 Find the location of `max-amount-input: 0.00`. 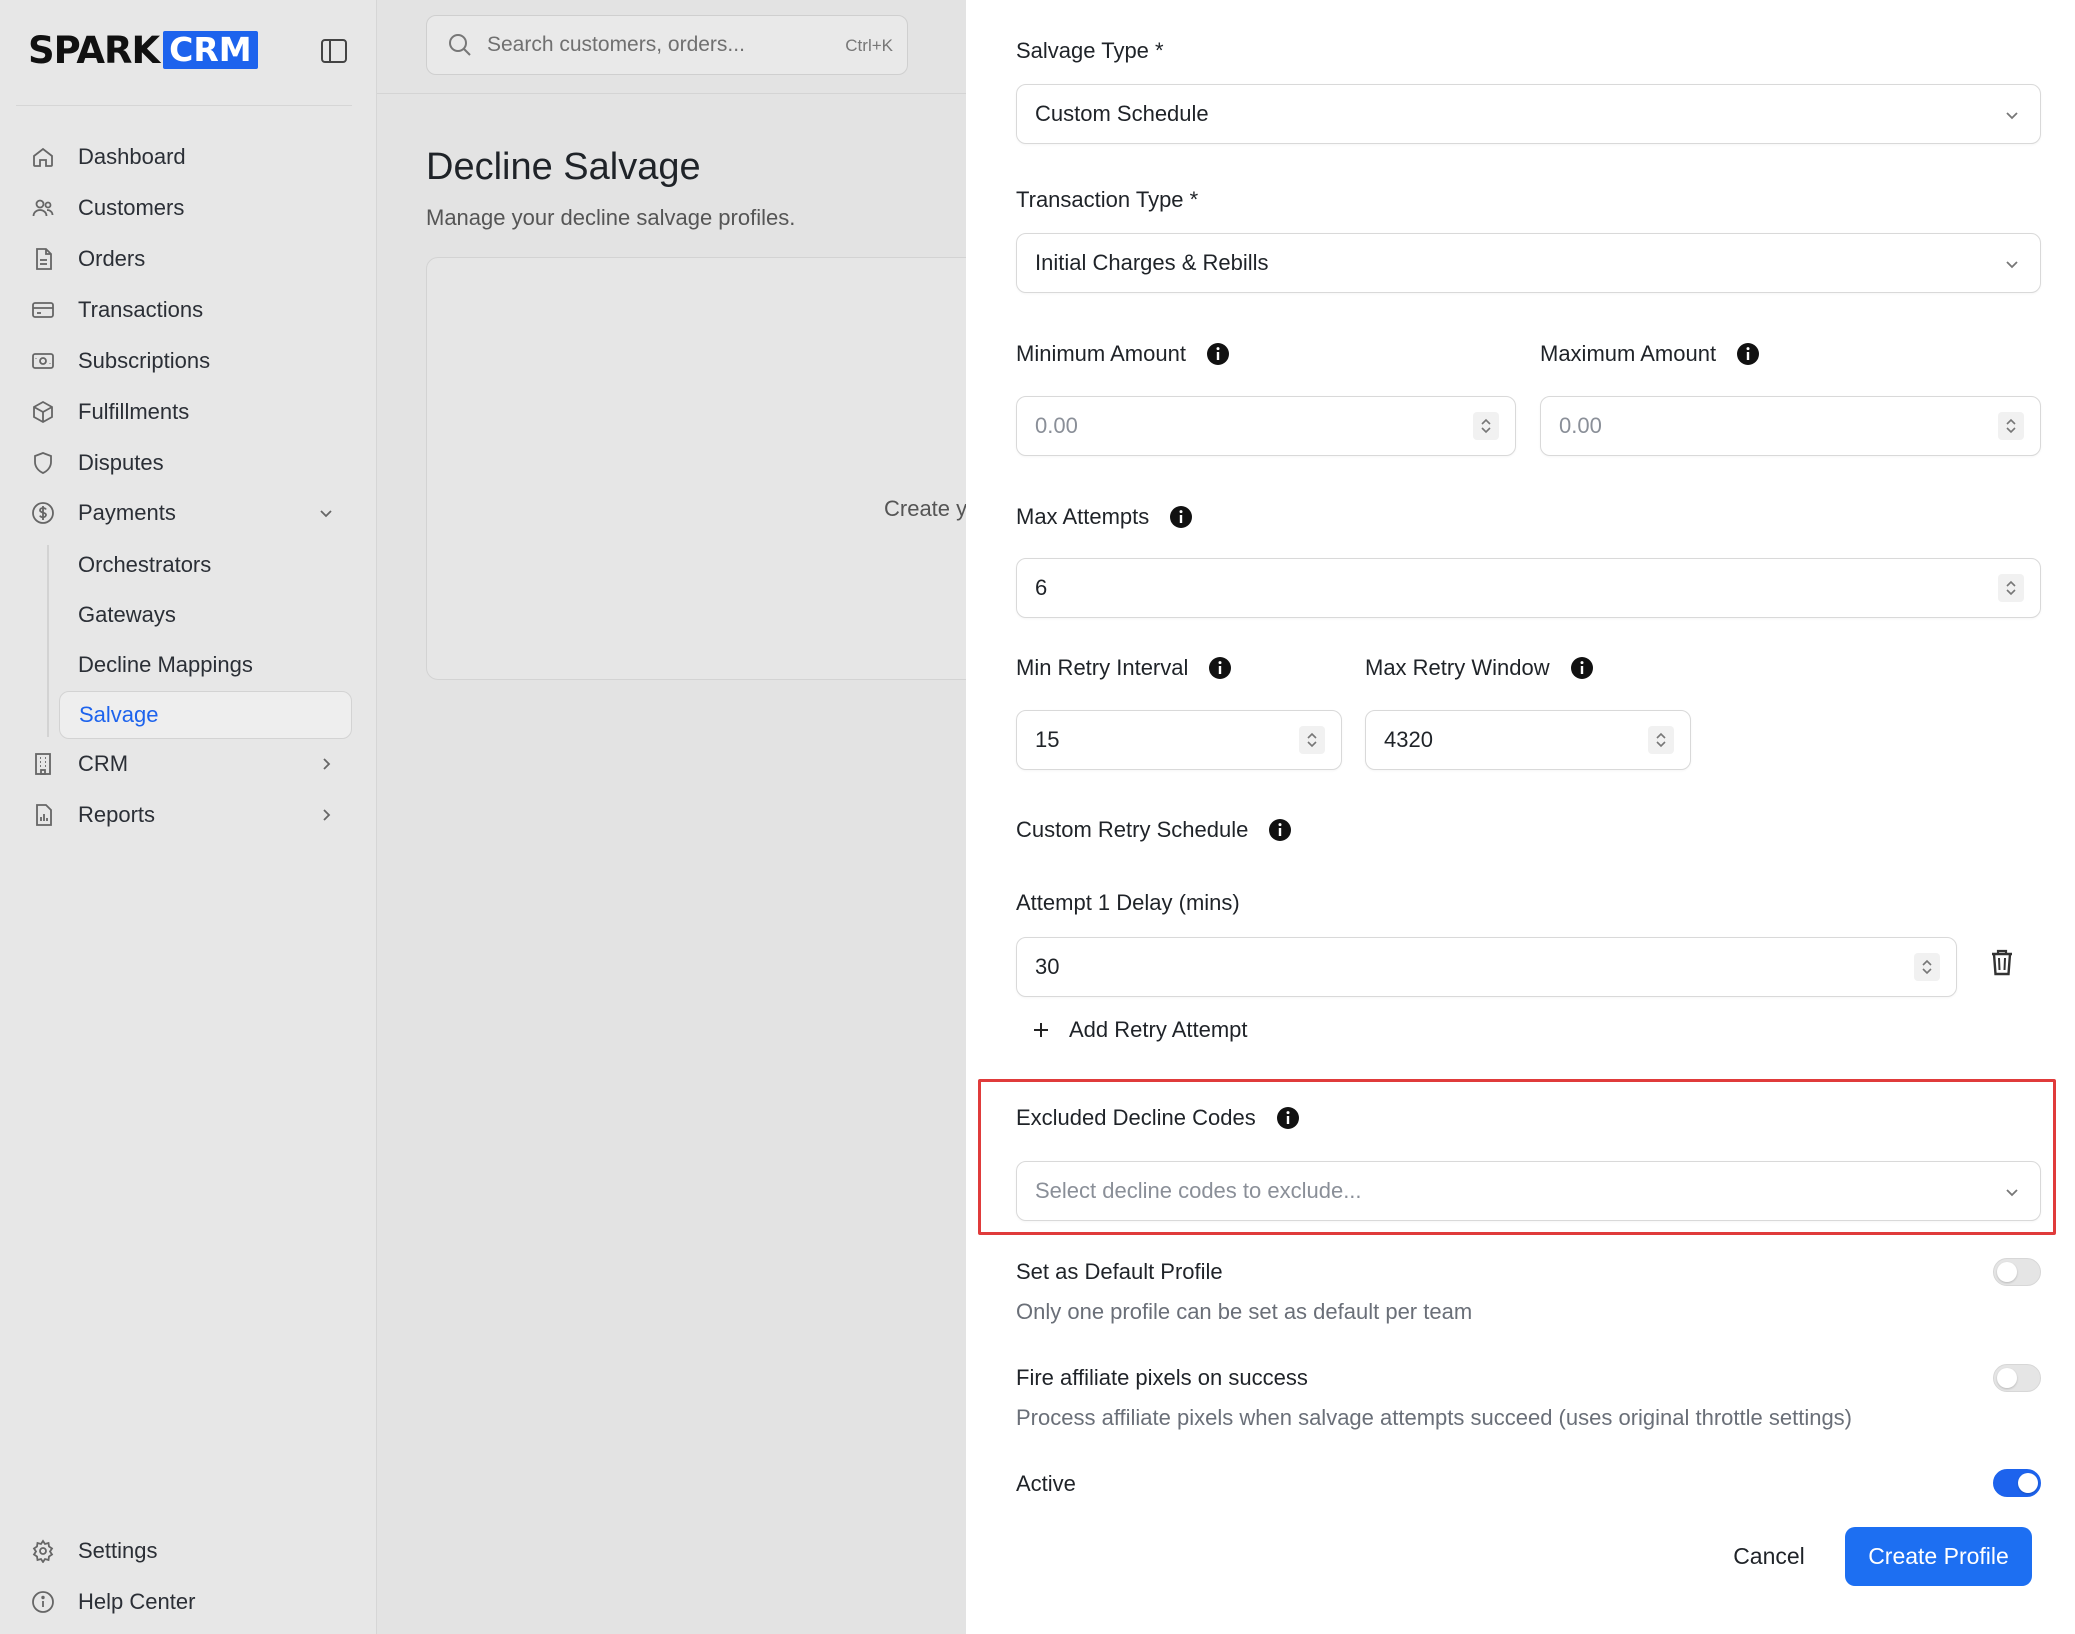

max-amount-input: 0.00 is located at coordinates (1790, 426).